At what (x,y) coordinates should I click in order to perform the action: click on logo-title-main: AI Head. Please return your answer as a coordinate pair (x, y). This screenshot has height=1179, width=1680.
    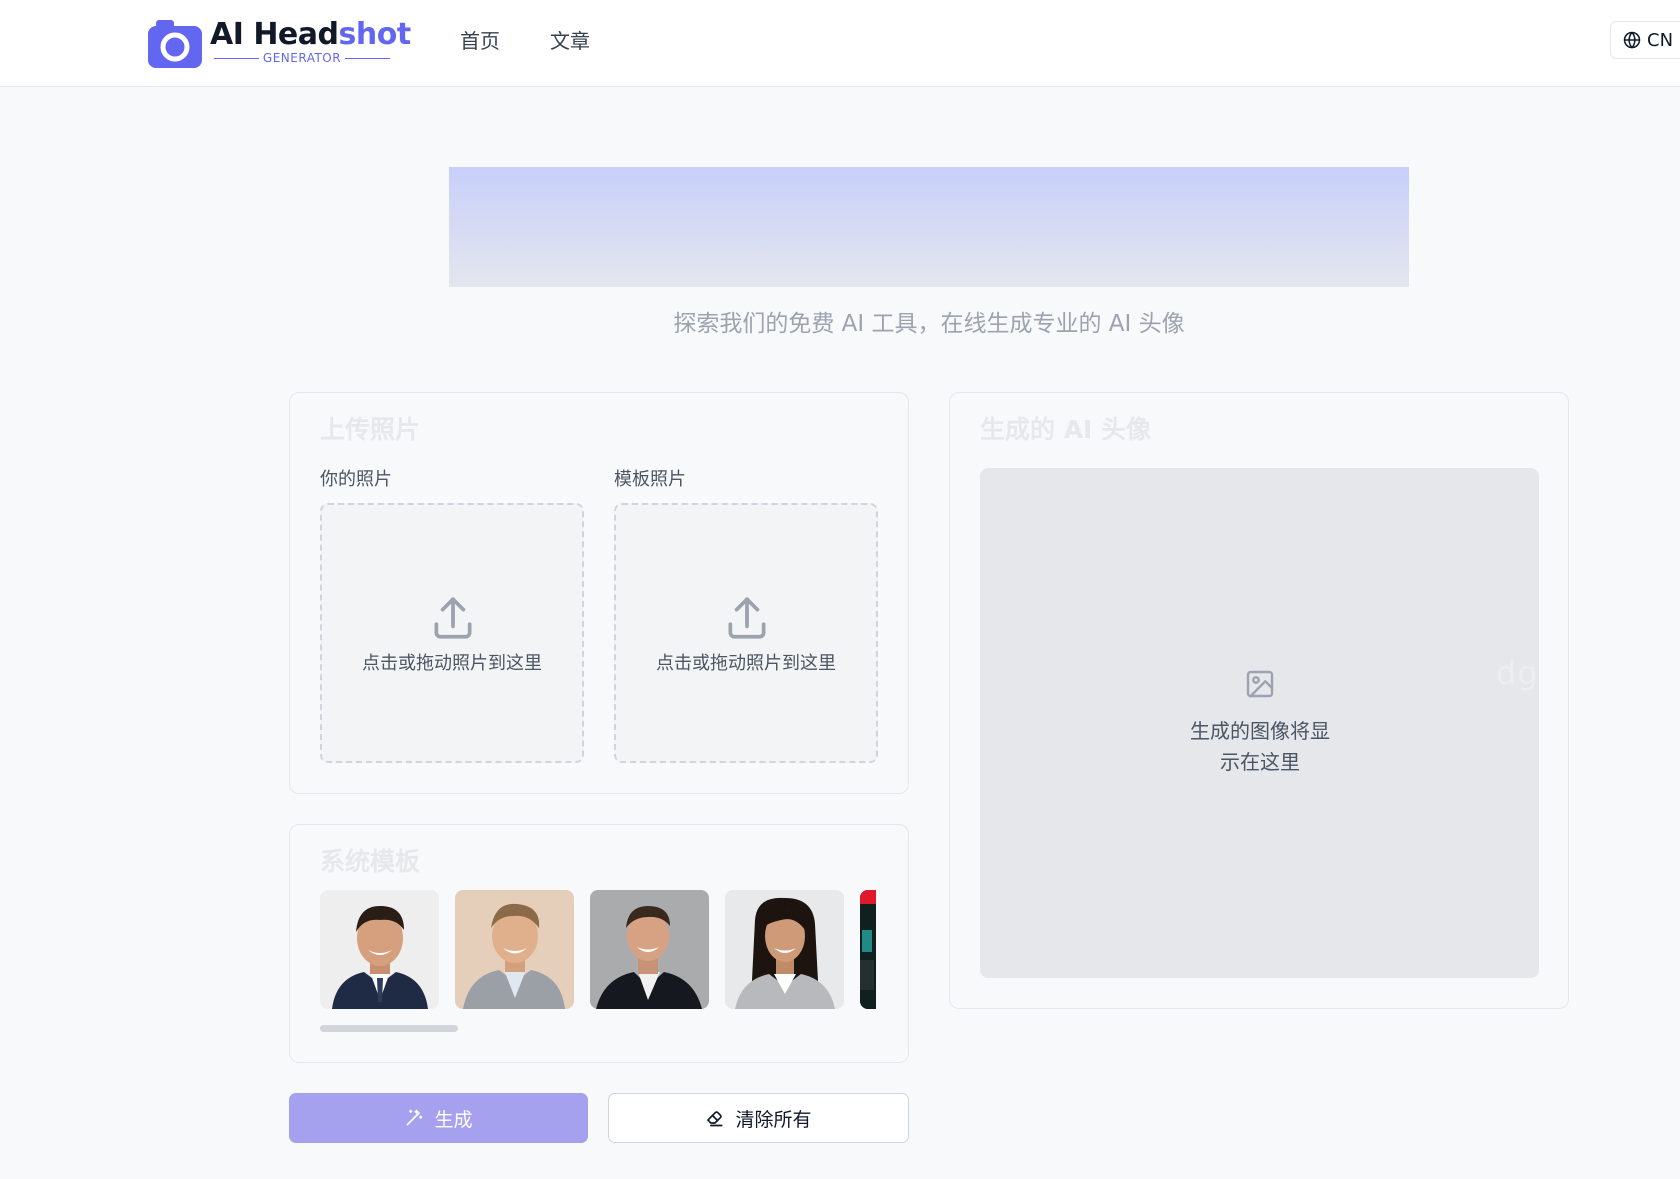
    Looking at the image, I should click on (274, 34).